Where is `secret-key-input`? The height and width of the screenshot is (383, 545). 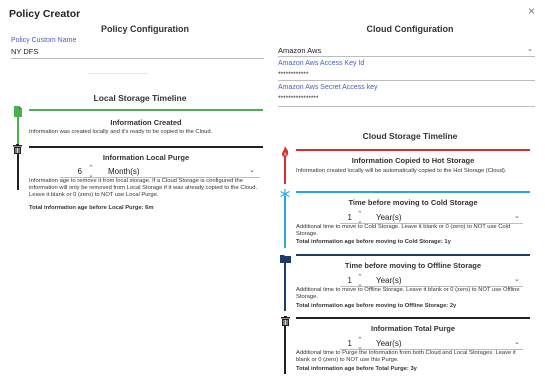 secret-key-input is located at coordinates (403, 98).